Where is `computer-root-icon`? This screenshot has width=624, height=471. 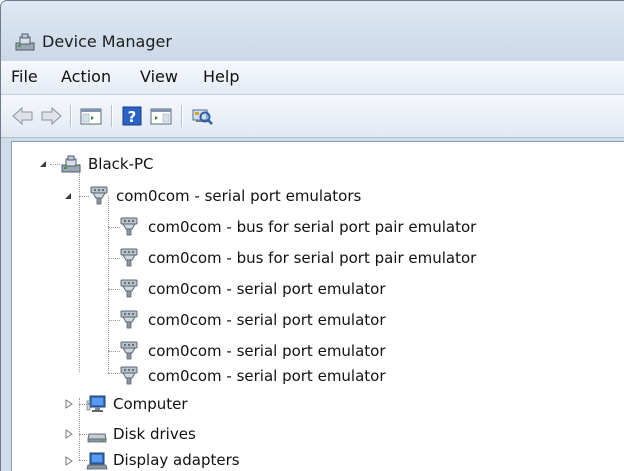
computer-root-icon is located at coordinates (71, 164).